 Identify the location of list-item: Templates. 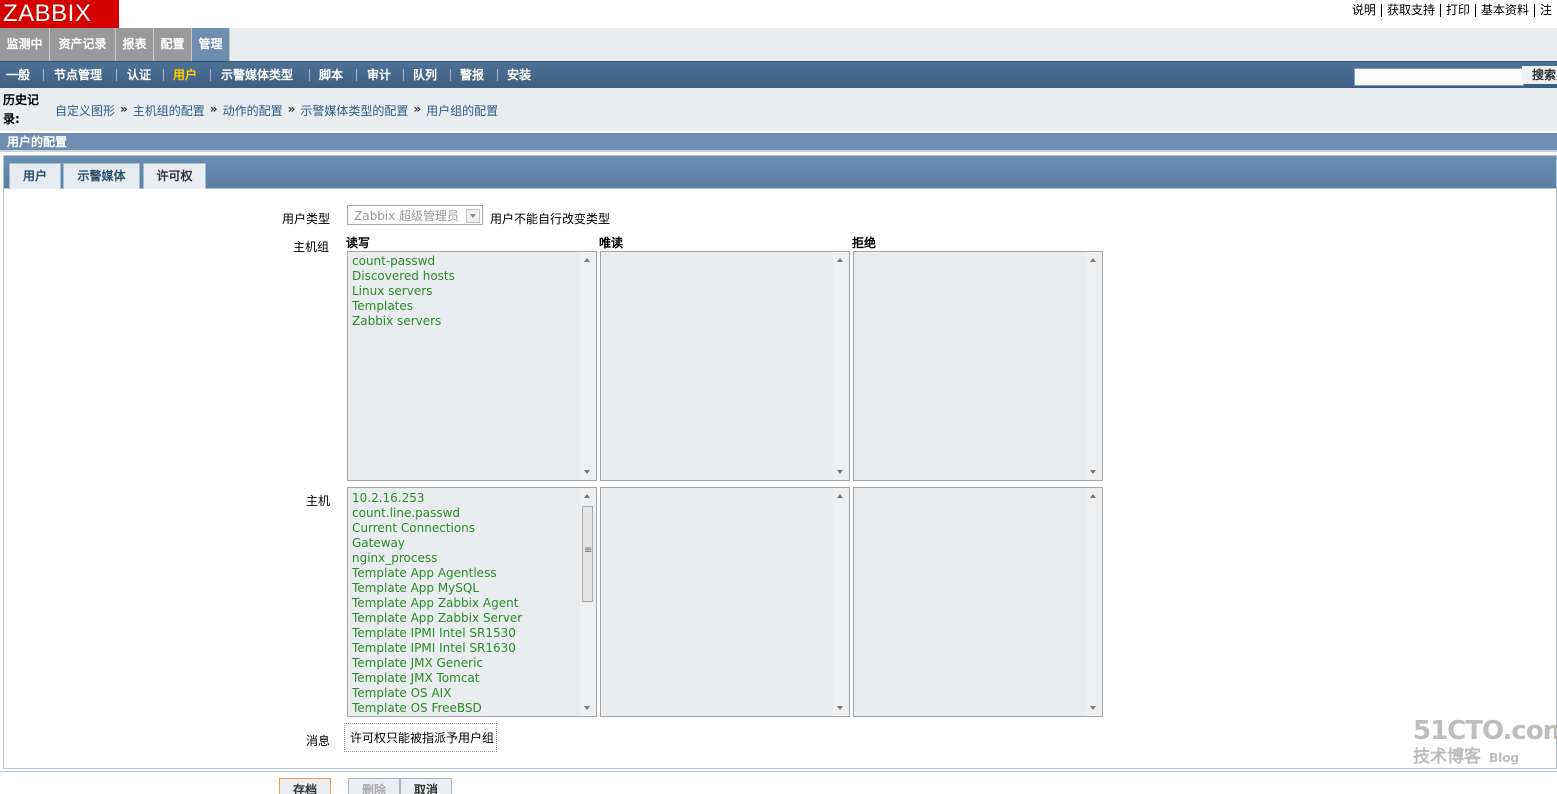
(403, 306).